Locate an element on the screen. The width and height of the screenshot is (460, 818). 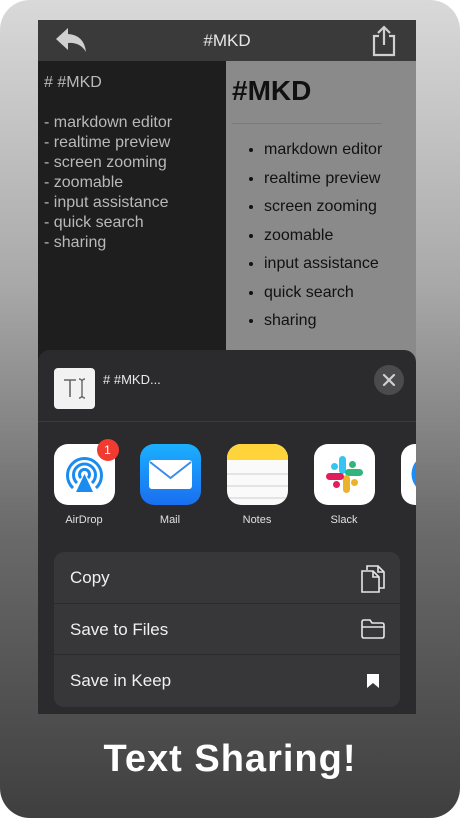
share-app-notes: Notes is located at coordinates (257, 485).